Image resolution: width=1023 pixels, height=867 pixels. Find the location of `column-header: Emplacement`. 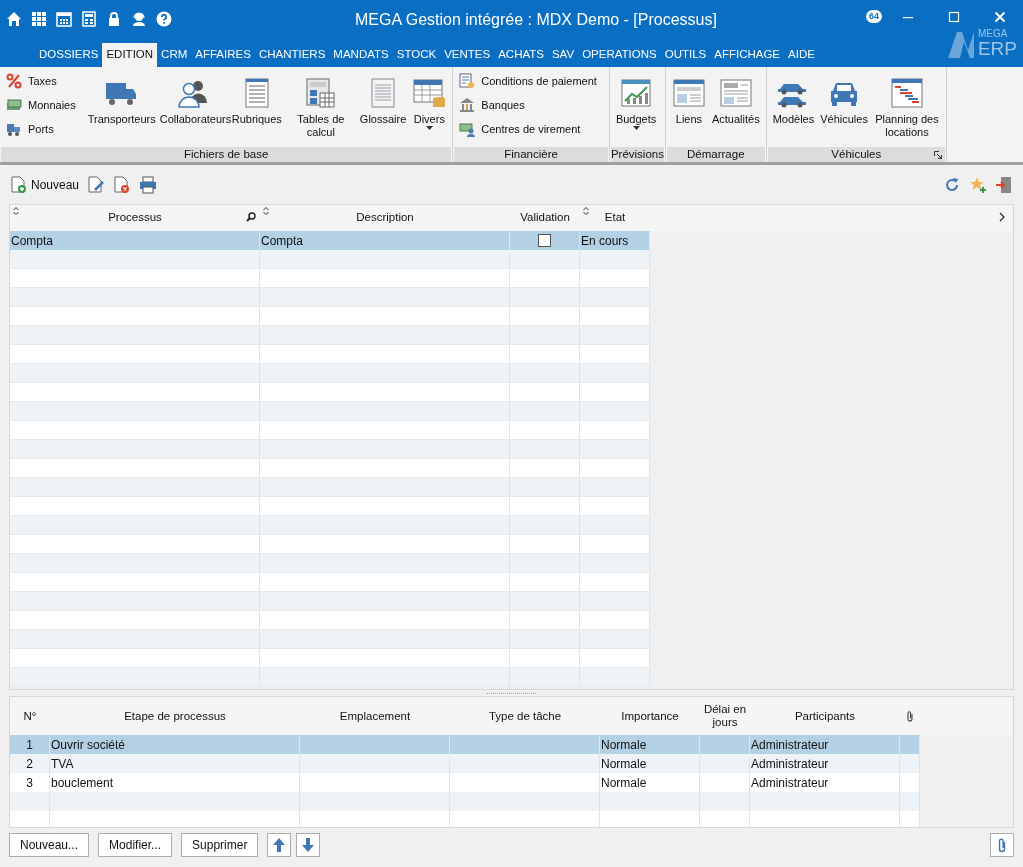

column-header: Emplacement is located at coordinates (375, 716).